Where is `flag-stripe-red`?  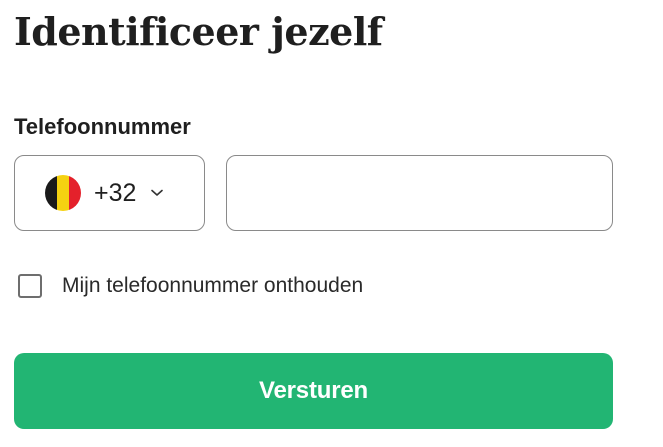 flag-stripe-red is located at coordinates (75, 193).